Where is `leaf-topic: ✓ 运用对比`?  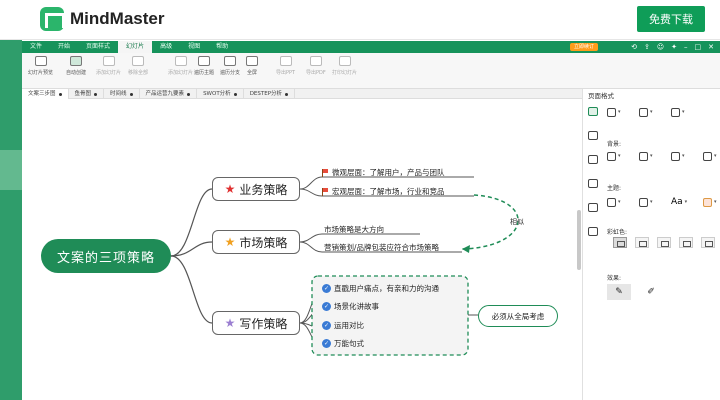 leaf-topic: ✓ 运用对比 is located at coordinates (343, 325).